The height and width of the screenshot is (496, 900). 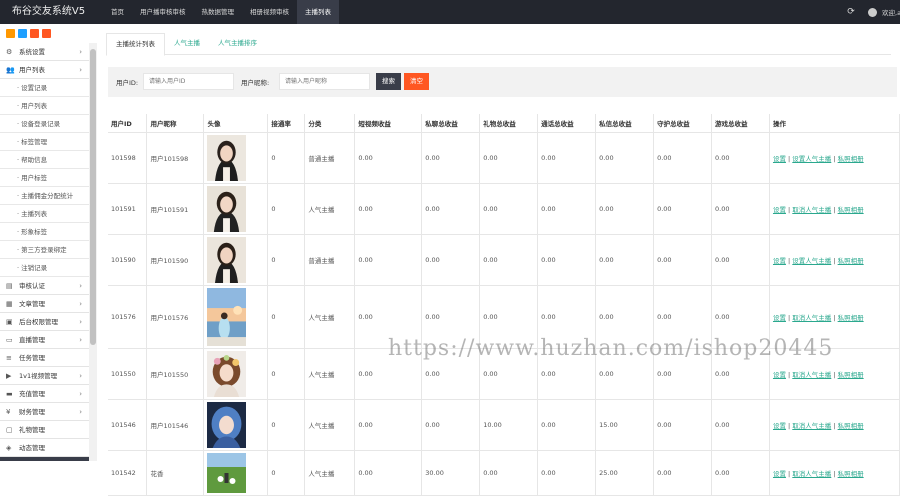 What do you see at coordinates (872, 12) in the screenshot?
I see `avatar-icon` at bounding box center [872, 12].